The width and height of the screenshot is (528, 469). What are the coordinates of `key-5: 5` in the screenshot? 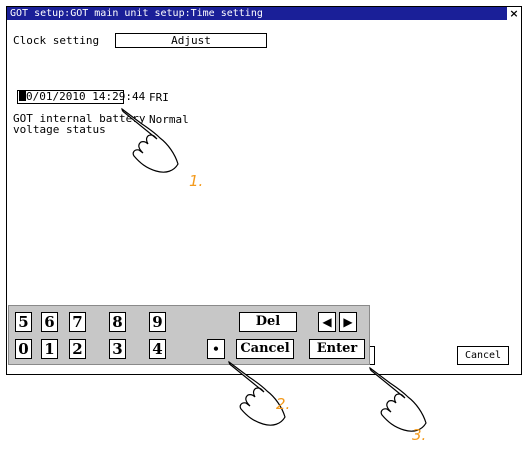 It's located at (23, 322).